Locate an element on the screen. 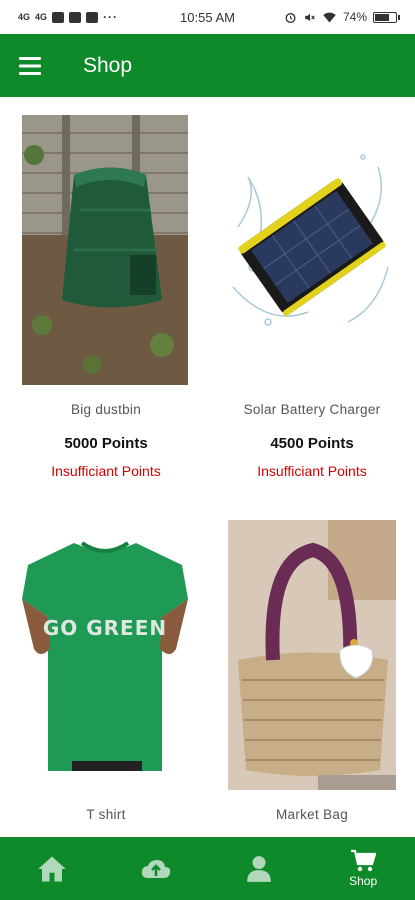 This screenshot has height=900, width=415. product-image: GO GREEN is located at coordinates (105, 655).